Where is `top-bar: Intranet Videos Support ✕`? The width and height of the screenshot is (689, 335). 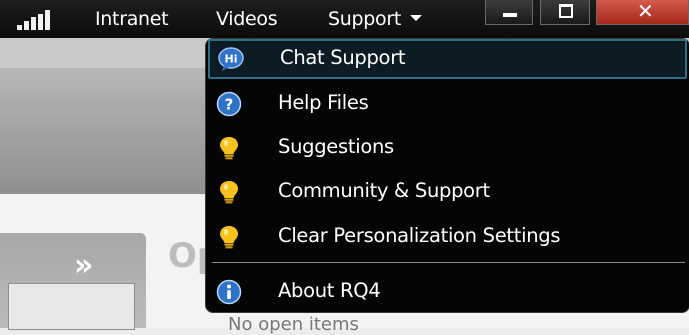 top-bar: Intranet Videos Support ✕ is located at coordinates (344, 19).